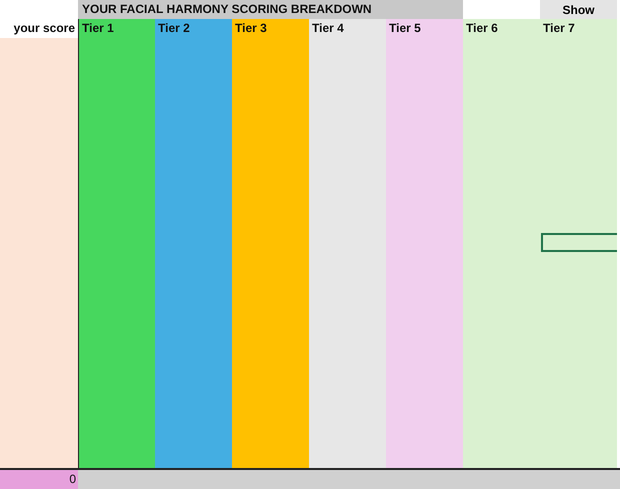 The image size is (620, 489). I want to click on score-value: 0, so click(39, 478).